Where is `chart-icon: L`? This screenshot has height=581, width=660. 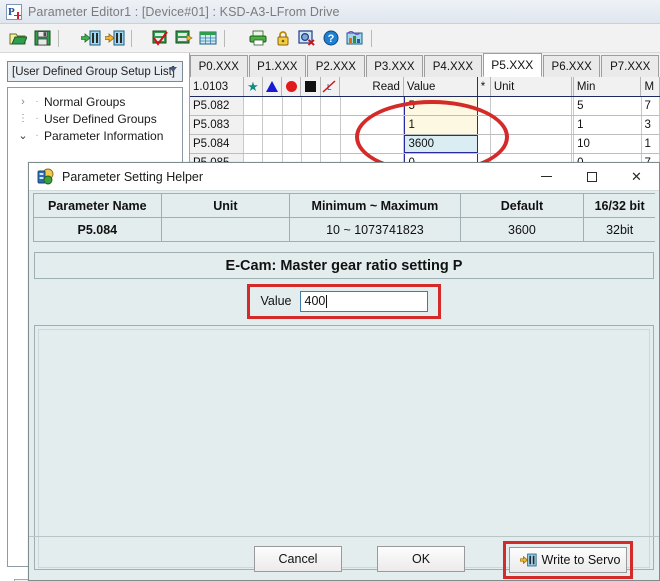
chart-icon: L is located at coordinates (330, 86).